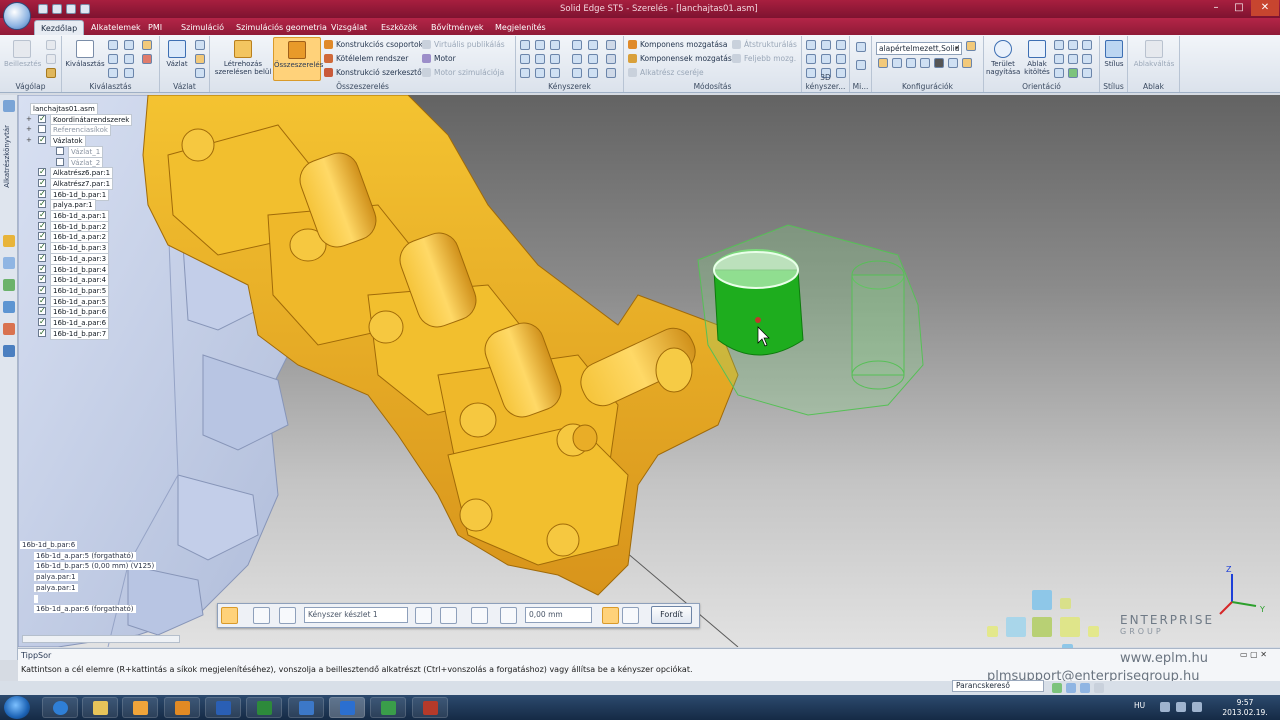 This screenshot has width=1280, height=720. I want to click on taskbar-outlook, so click(182, 707).